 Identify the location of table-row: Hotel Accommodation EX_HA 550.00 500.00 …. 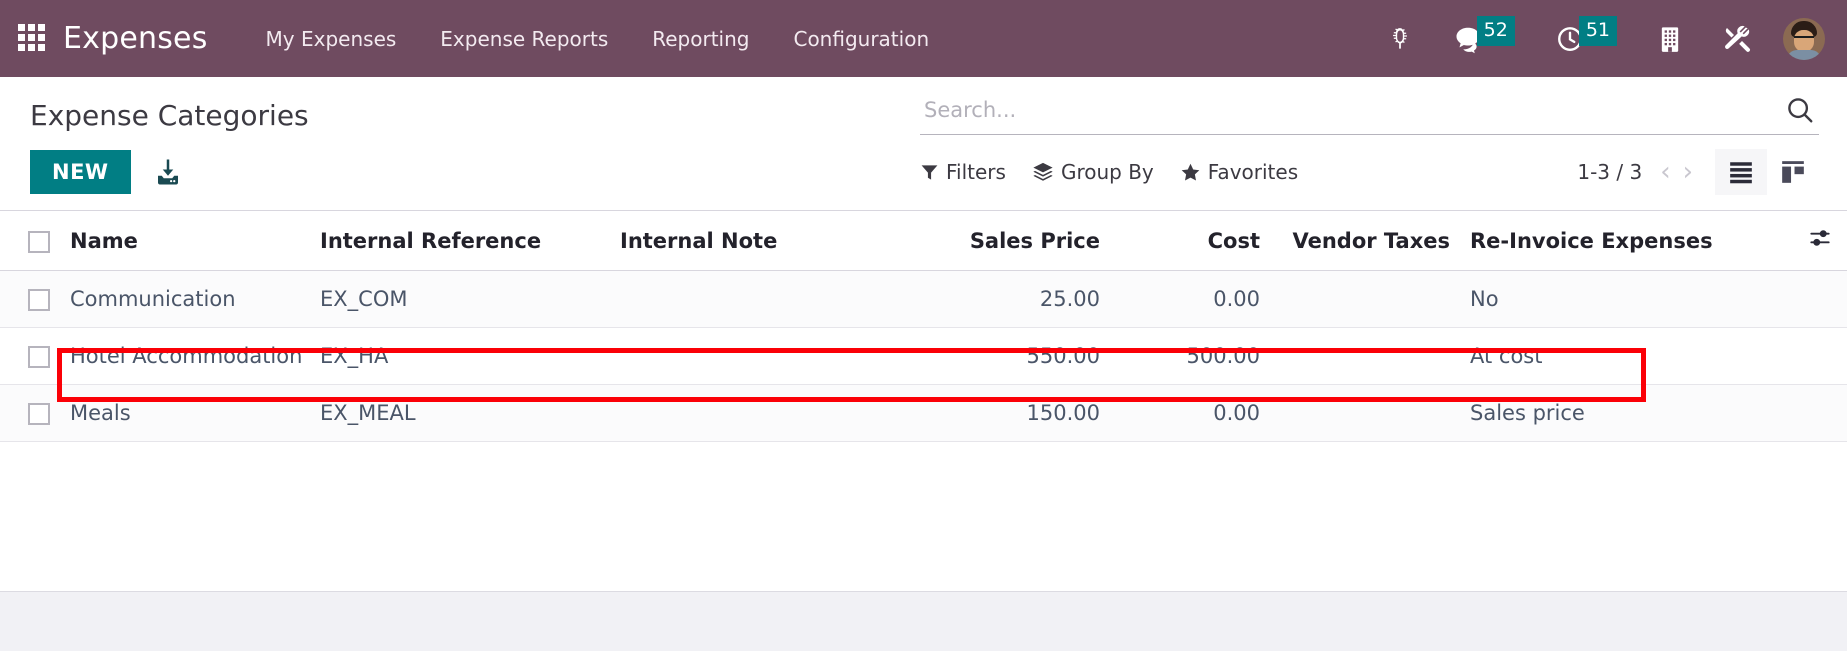
(923, 356).